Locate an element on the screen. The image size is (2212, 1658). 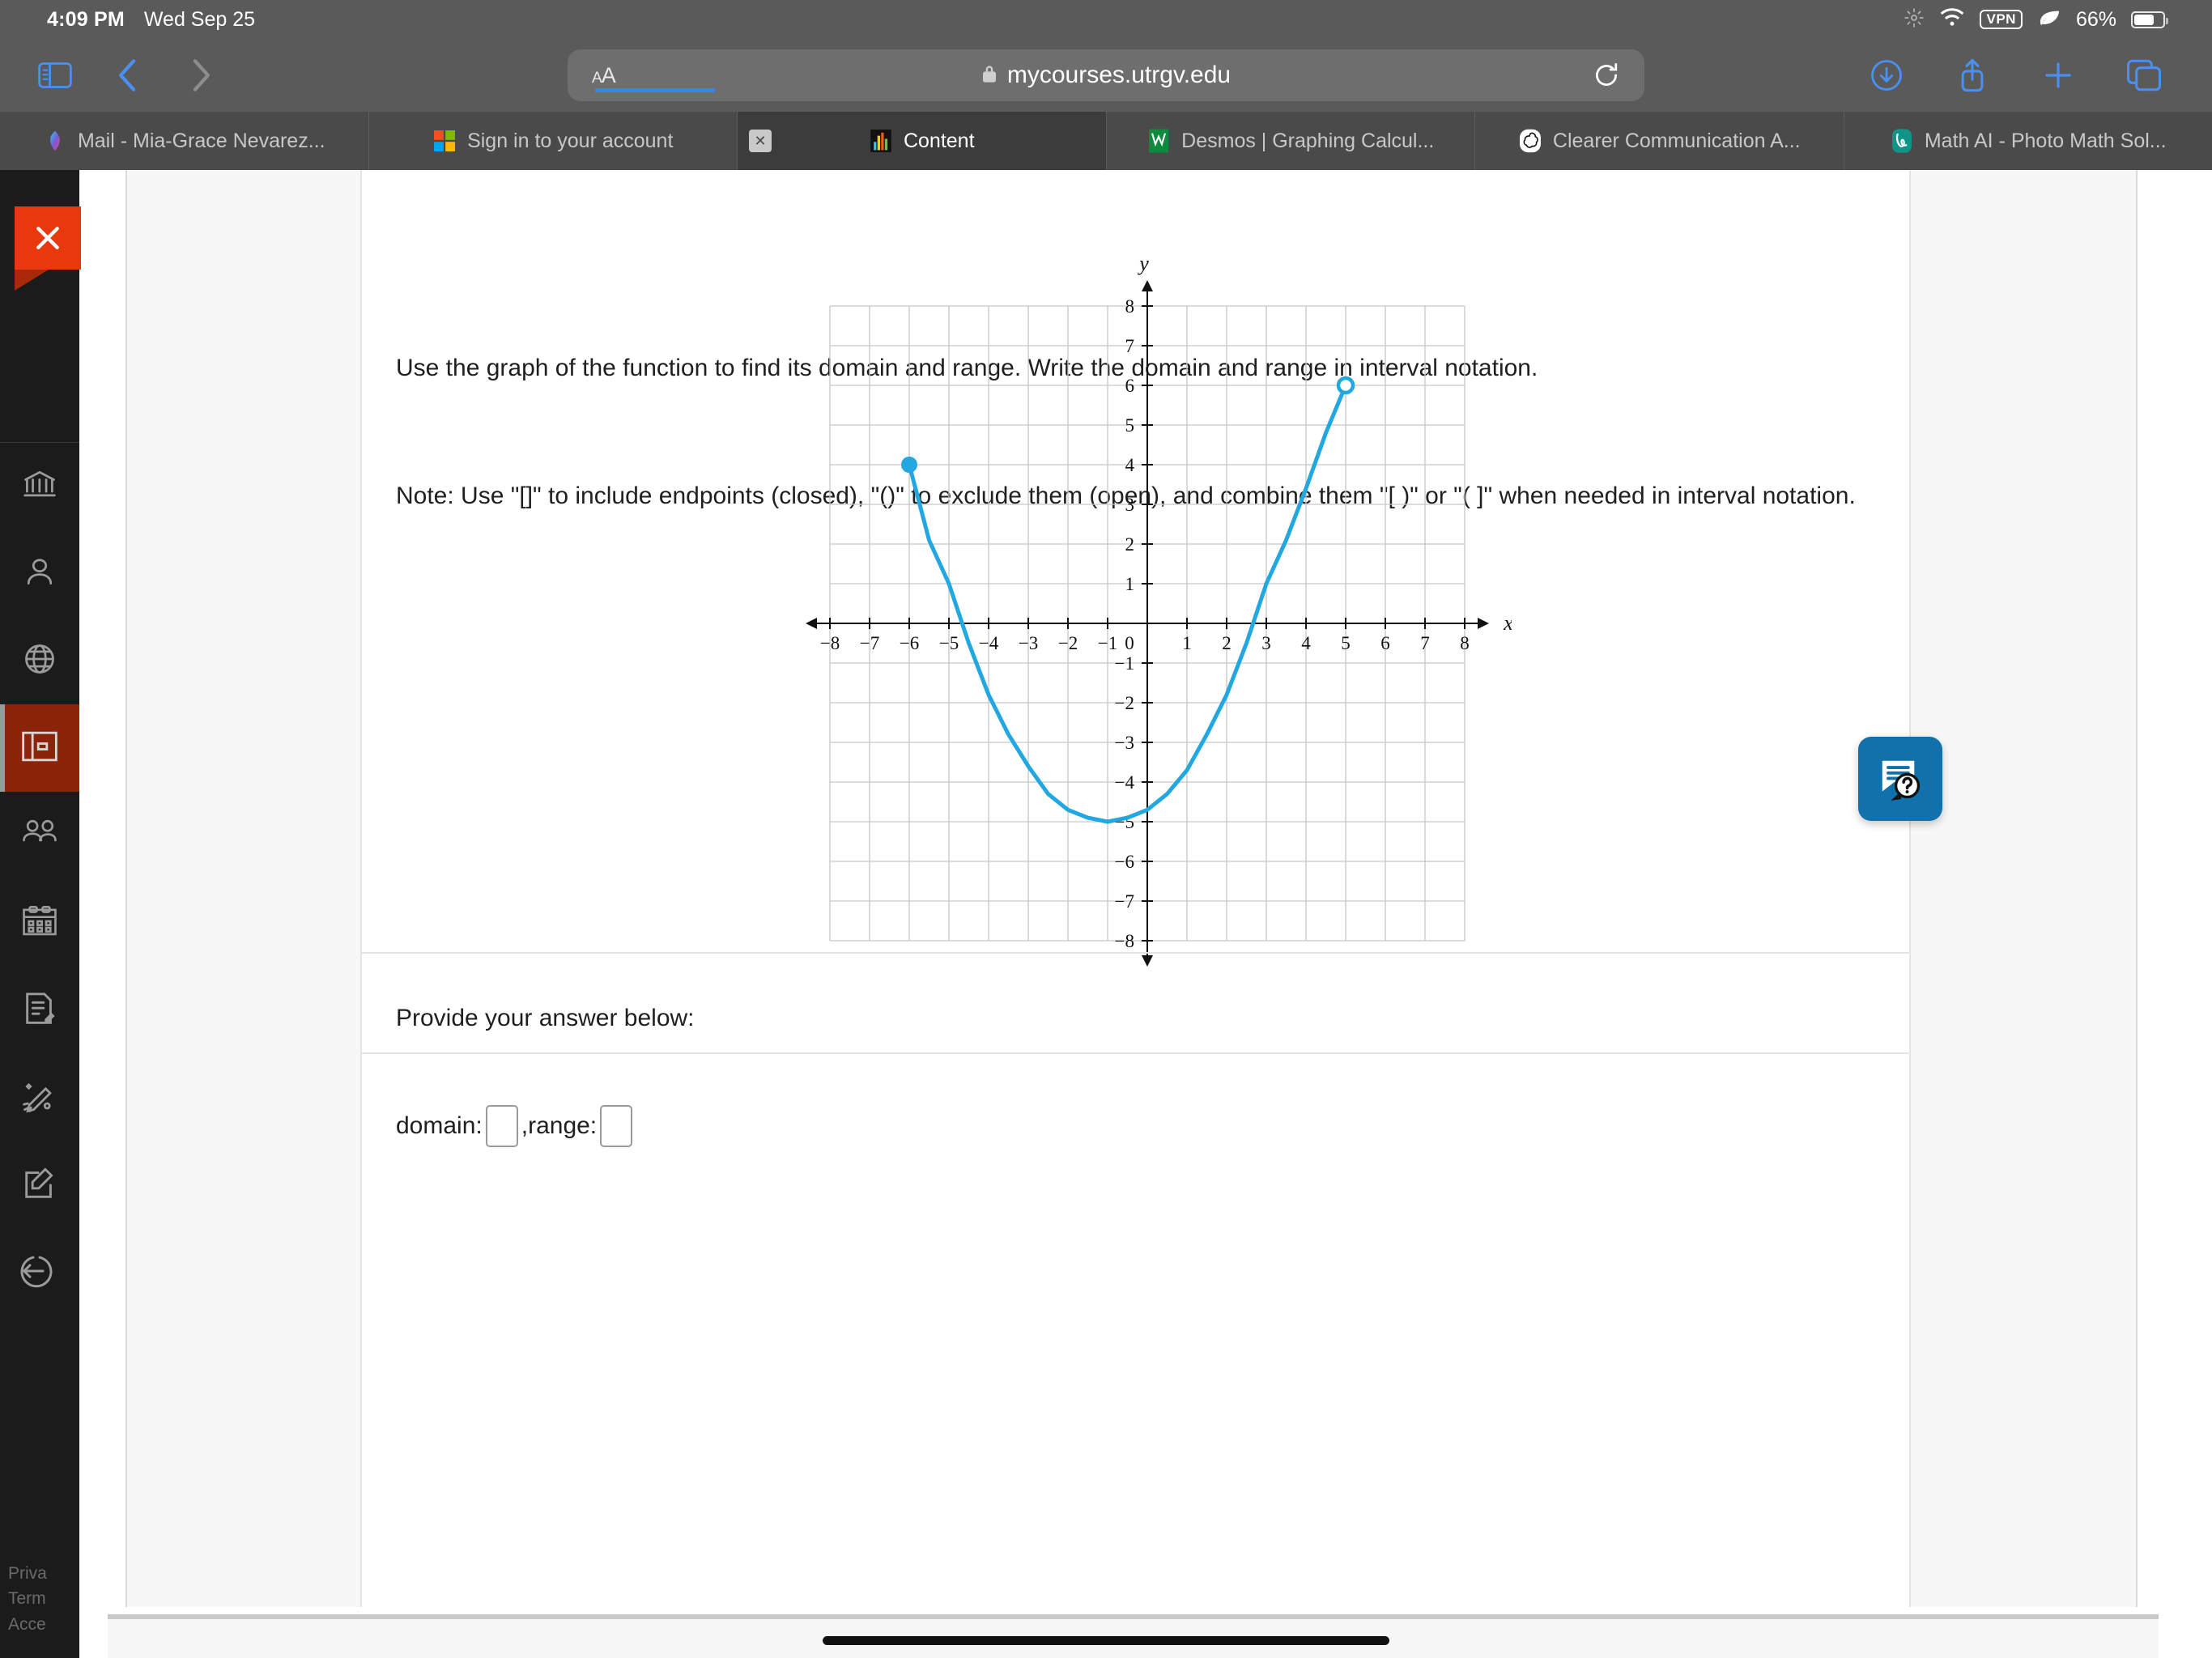
rocket-pencil-icon is located at coordinates (39, 1098).